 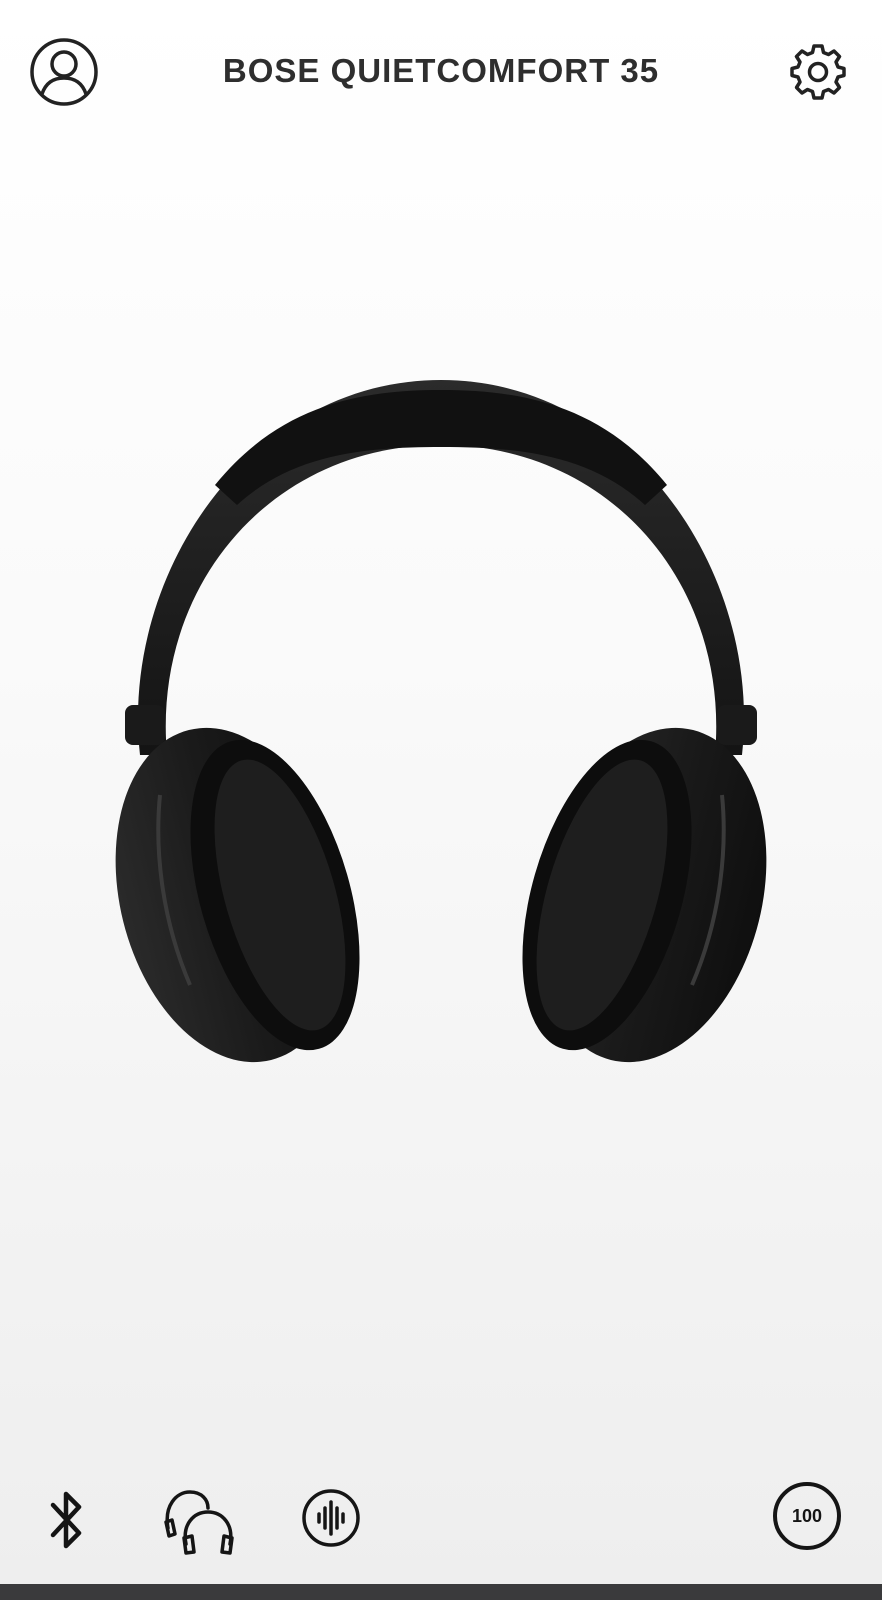 I want to click on audio-mode-button, so click(x=331, y=1518).